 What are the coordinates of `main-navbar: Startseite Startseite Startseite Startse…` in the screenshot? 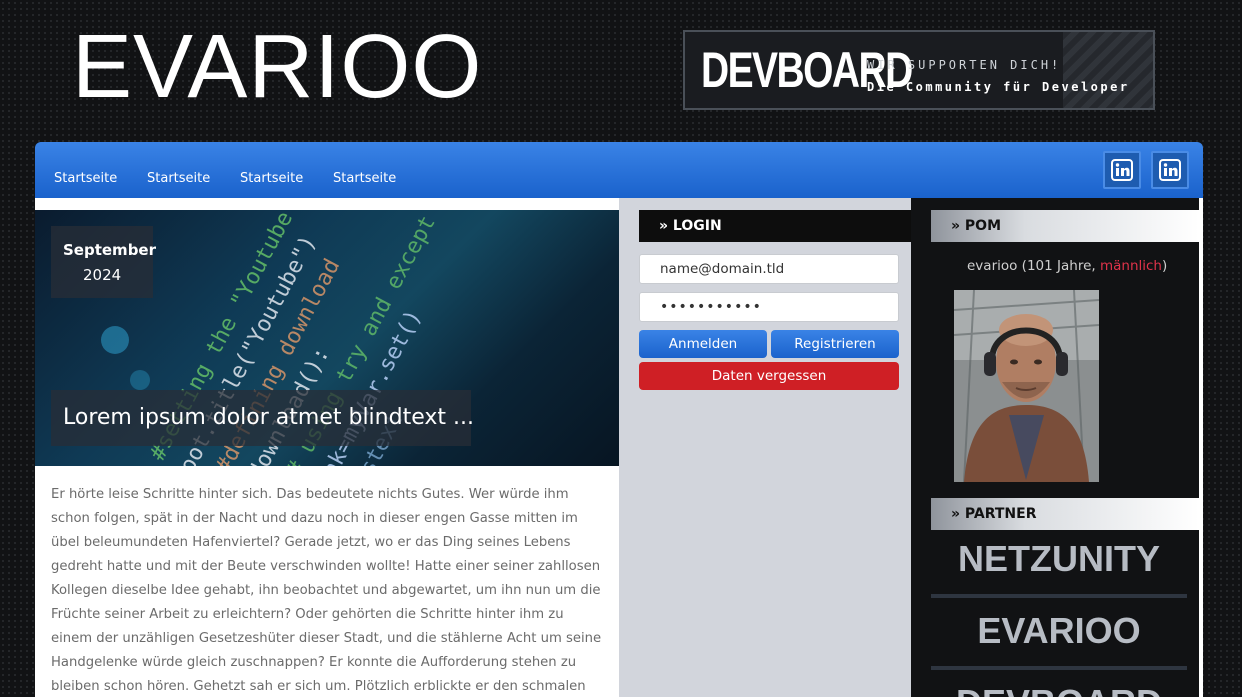 It's located at (619, 170).